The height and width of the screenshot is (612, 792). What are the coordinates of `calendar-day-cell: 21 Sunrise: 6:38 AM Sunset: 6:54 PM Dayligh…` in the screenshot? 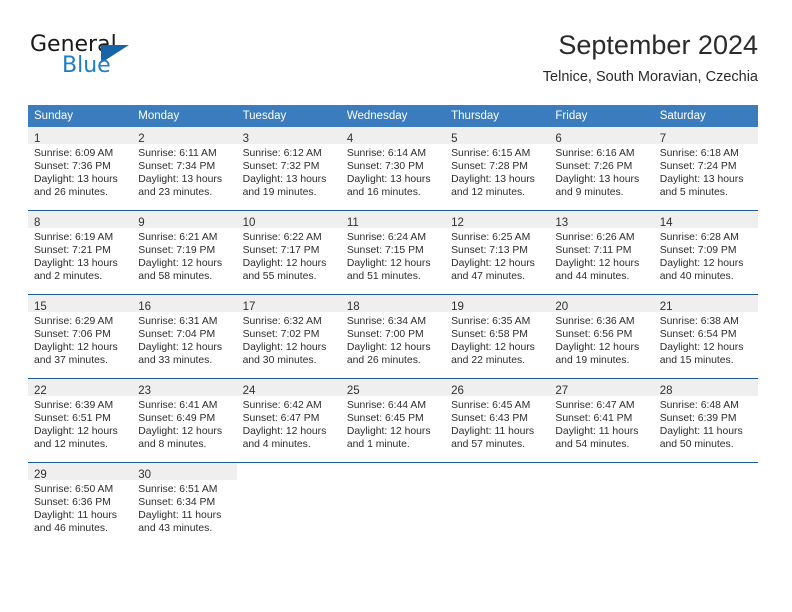 It's located at (705, 336).